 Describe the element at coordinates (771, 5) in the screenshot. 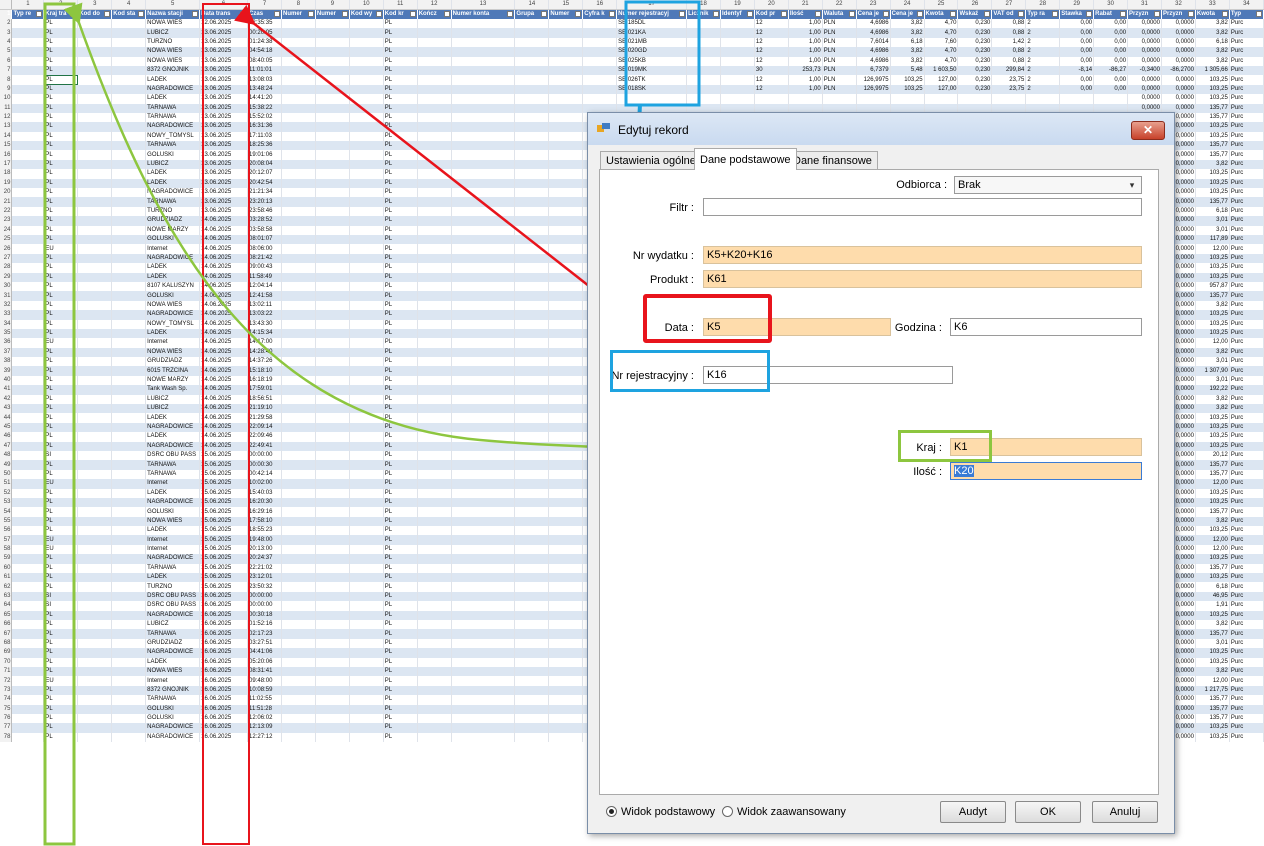

I see `column-number: 20` at that location.